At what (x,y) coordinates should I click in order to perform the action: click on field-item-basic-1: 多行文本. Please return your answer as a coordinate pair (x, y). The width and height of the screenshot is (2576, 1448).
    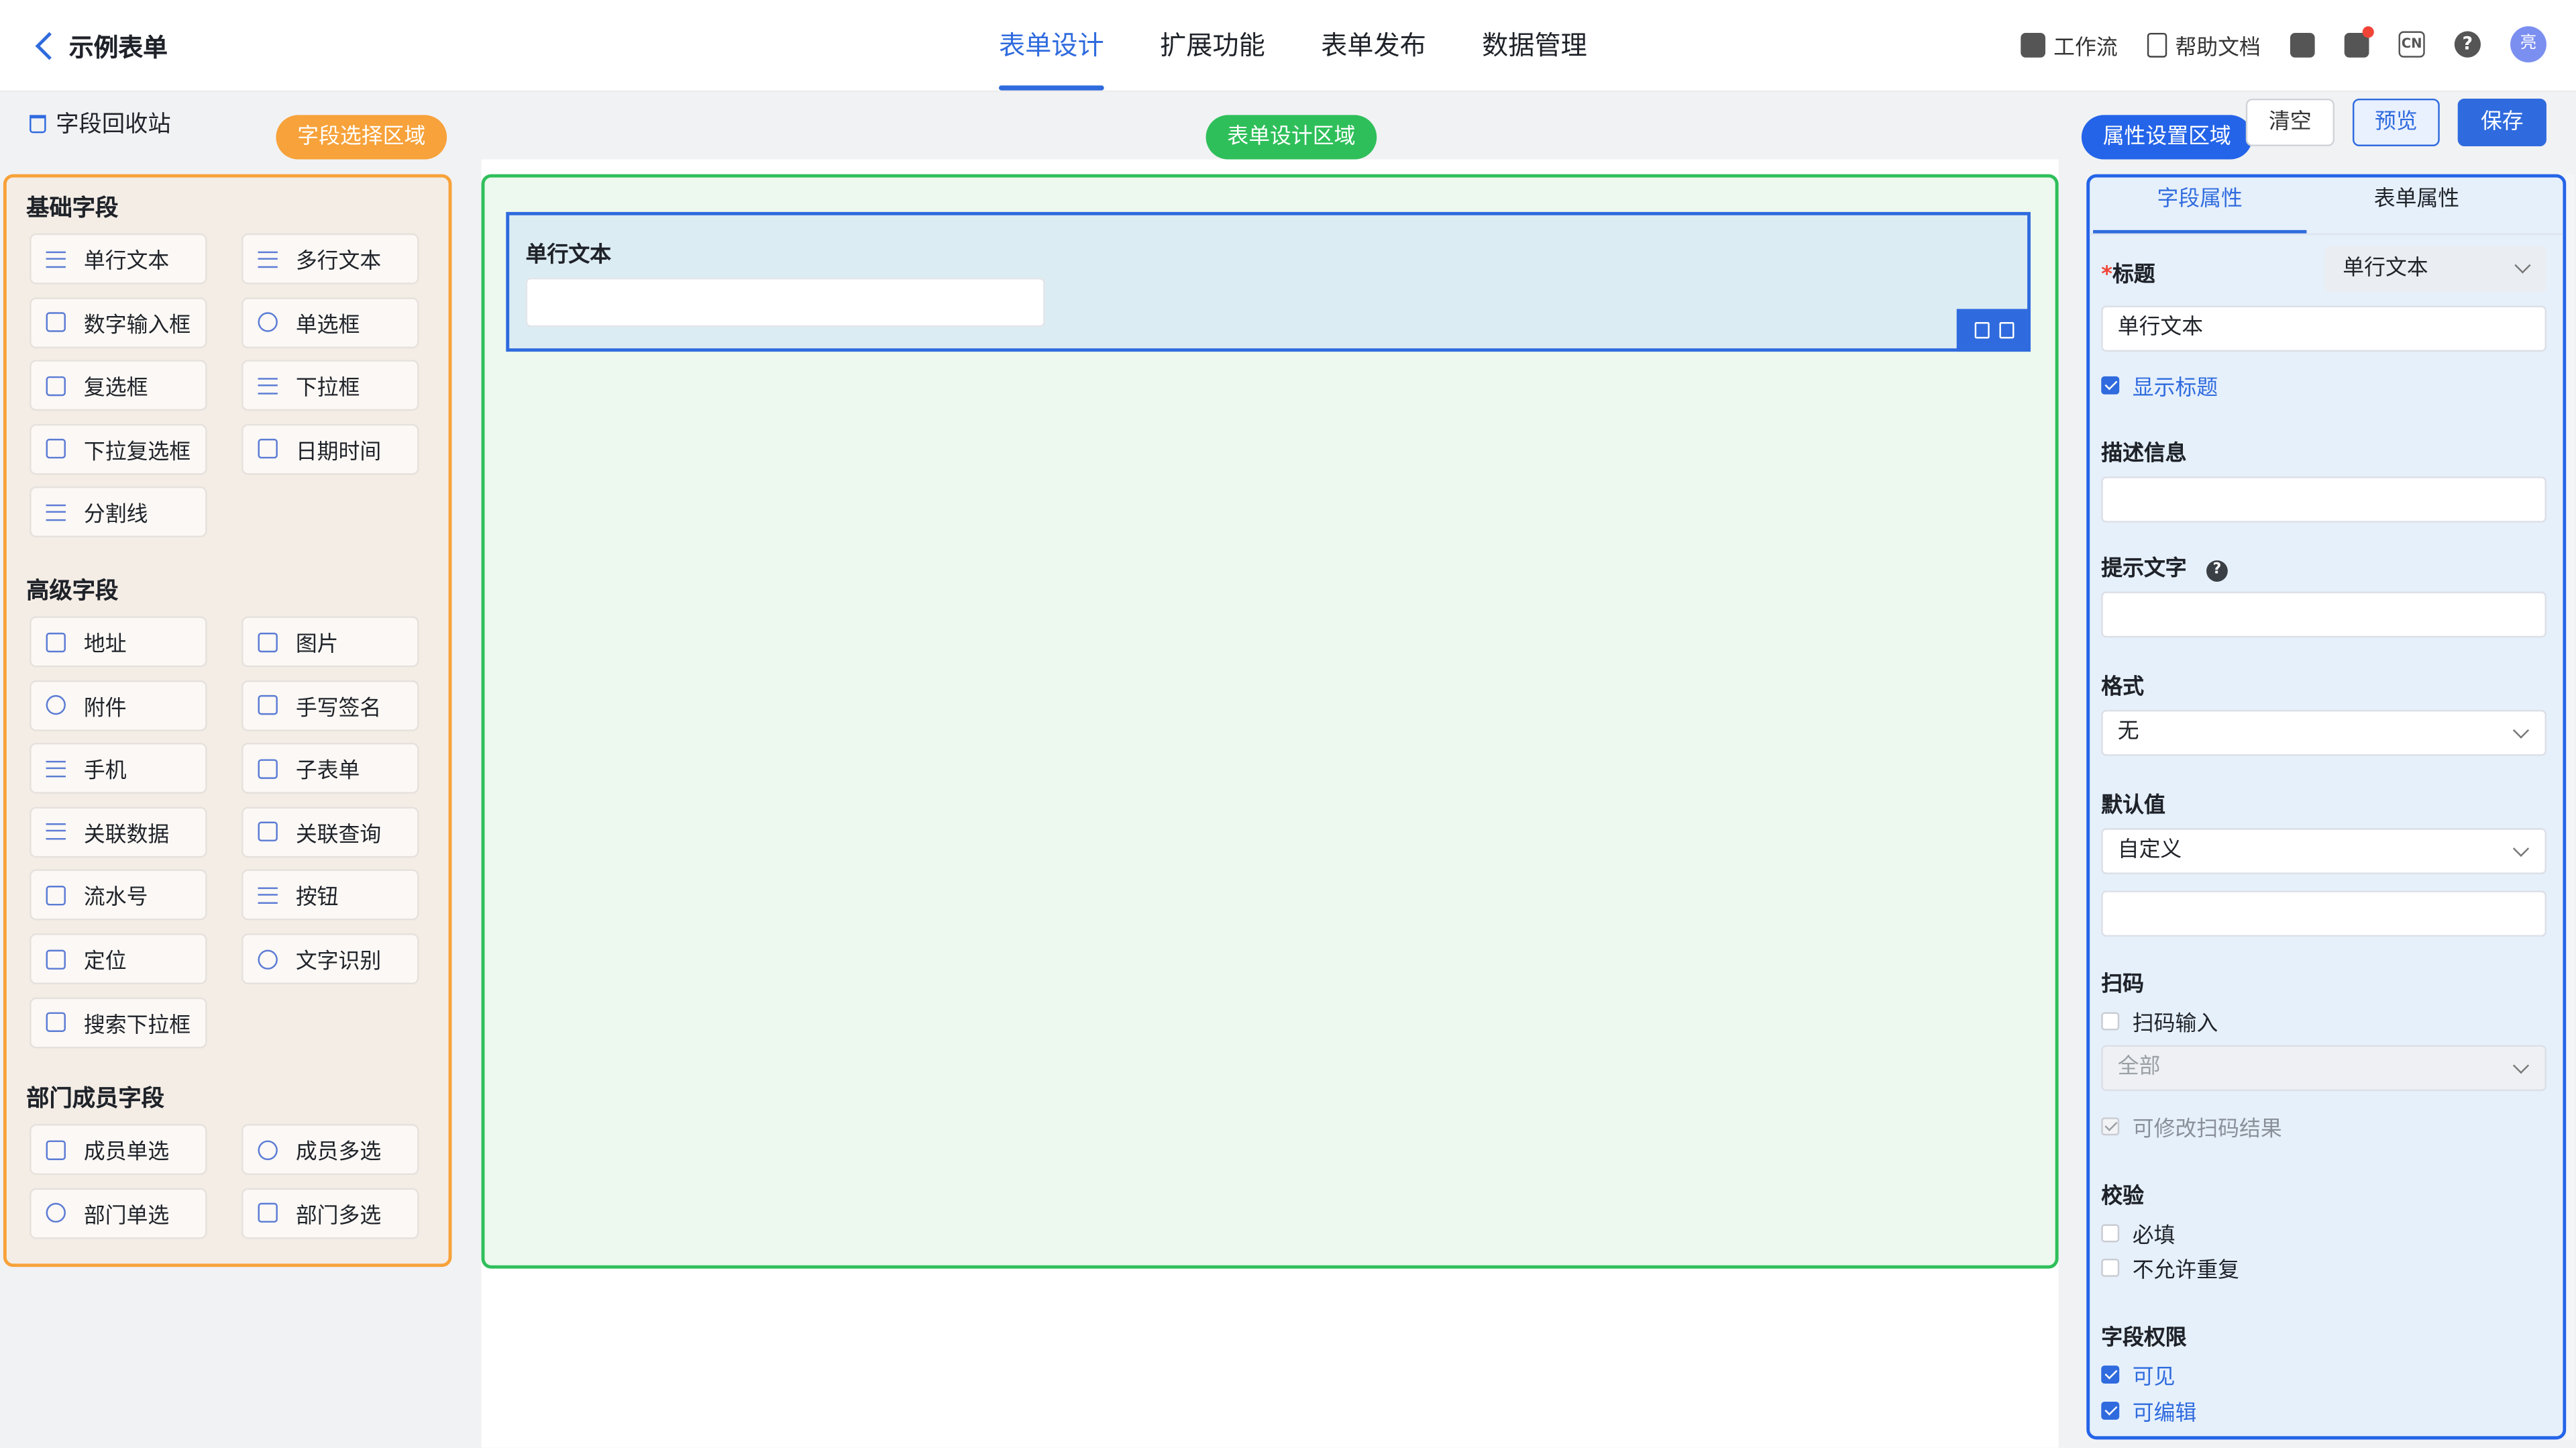
    Looking at the image, I should click on (330, 259).